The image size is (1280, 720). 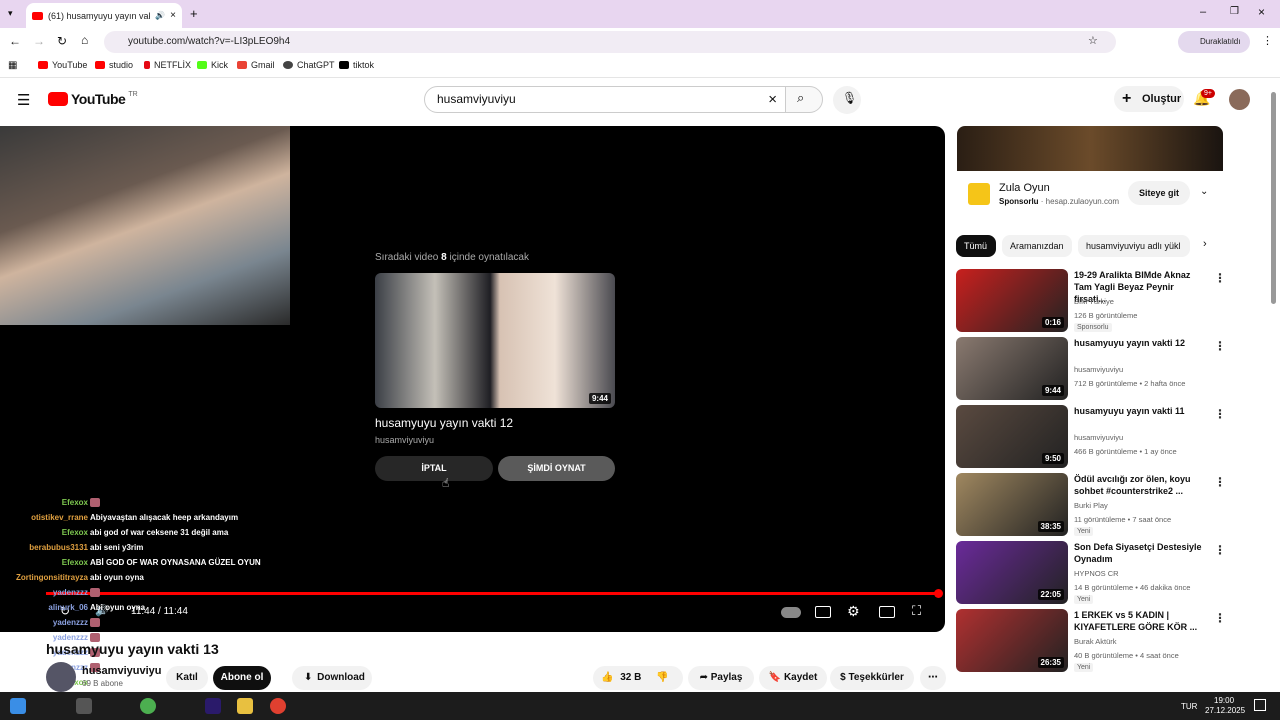 I want to click on recommendation-thumbnail: 38:35, so click(x=1012, y=504).